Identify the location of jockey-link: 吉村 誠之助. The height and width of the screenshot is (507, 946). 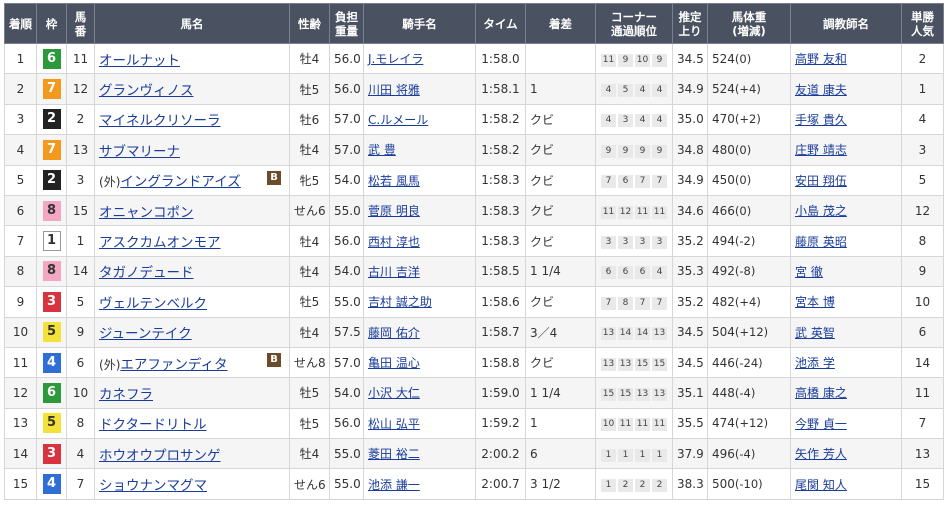
(400, 302).